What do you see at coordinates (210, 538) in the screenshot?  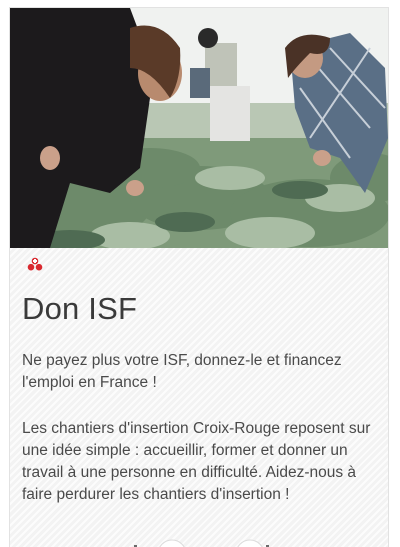 I see `carousel-controls` at bounding box center [210, 538].